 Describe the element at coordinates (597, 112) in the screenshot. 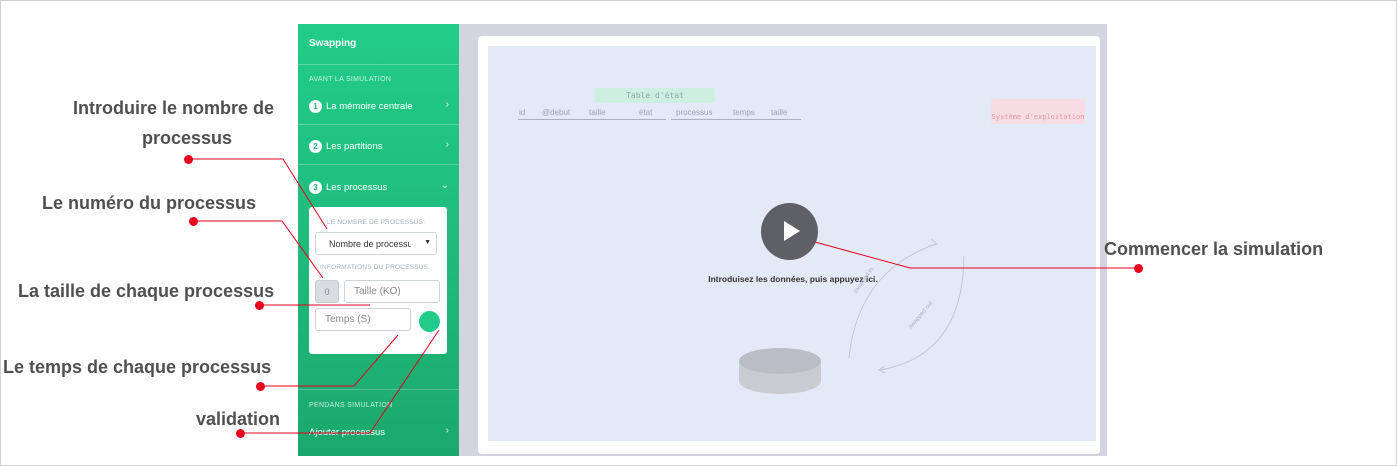

I see `table-header-taille: taille` at that location.